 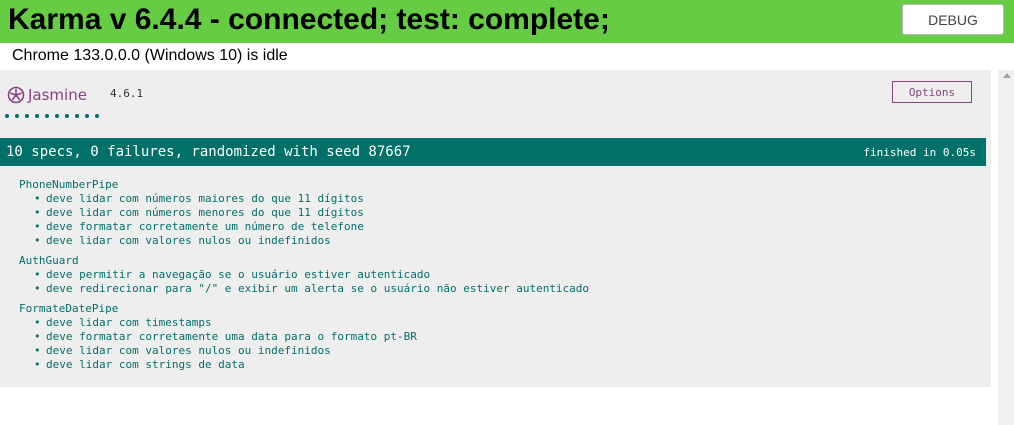 I want to click on jasmine-banner: Jasmine, so click(x=47, y=95).